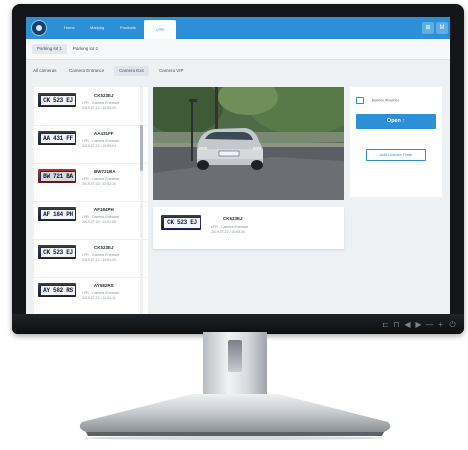  I want to click on grid-menu-button: ⊞, so click(428, 28).